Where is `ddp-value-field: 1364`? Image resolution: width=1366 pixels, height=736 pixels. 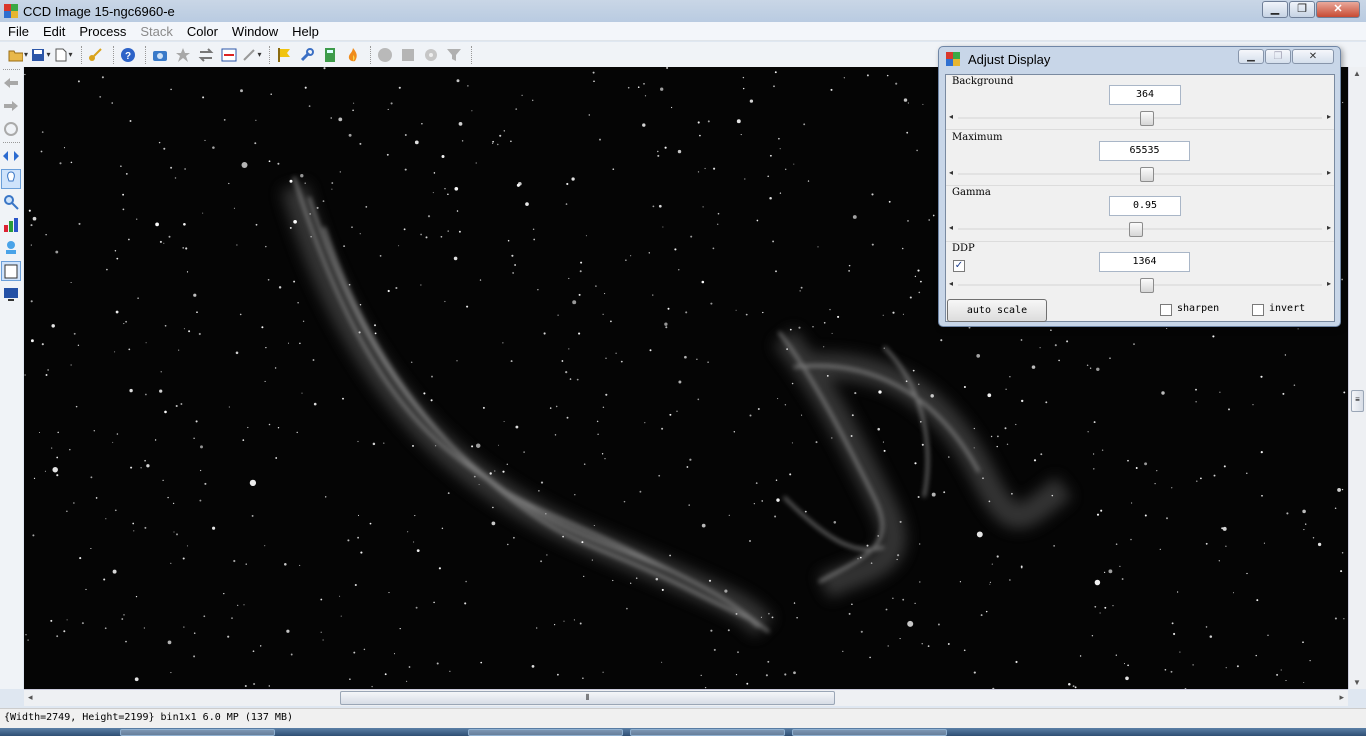 ddp-value-field: 1364 is located at coordinates (1144, 262).